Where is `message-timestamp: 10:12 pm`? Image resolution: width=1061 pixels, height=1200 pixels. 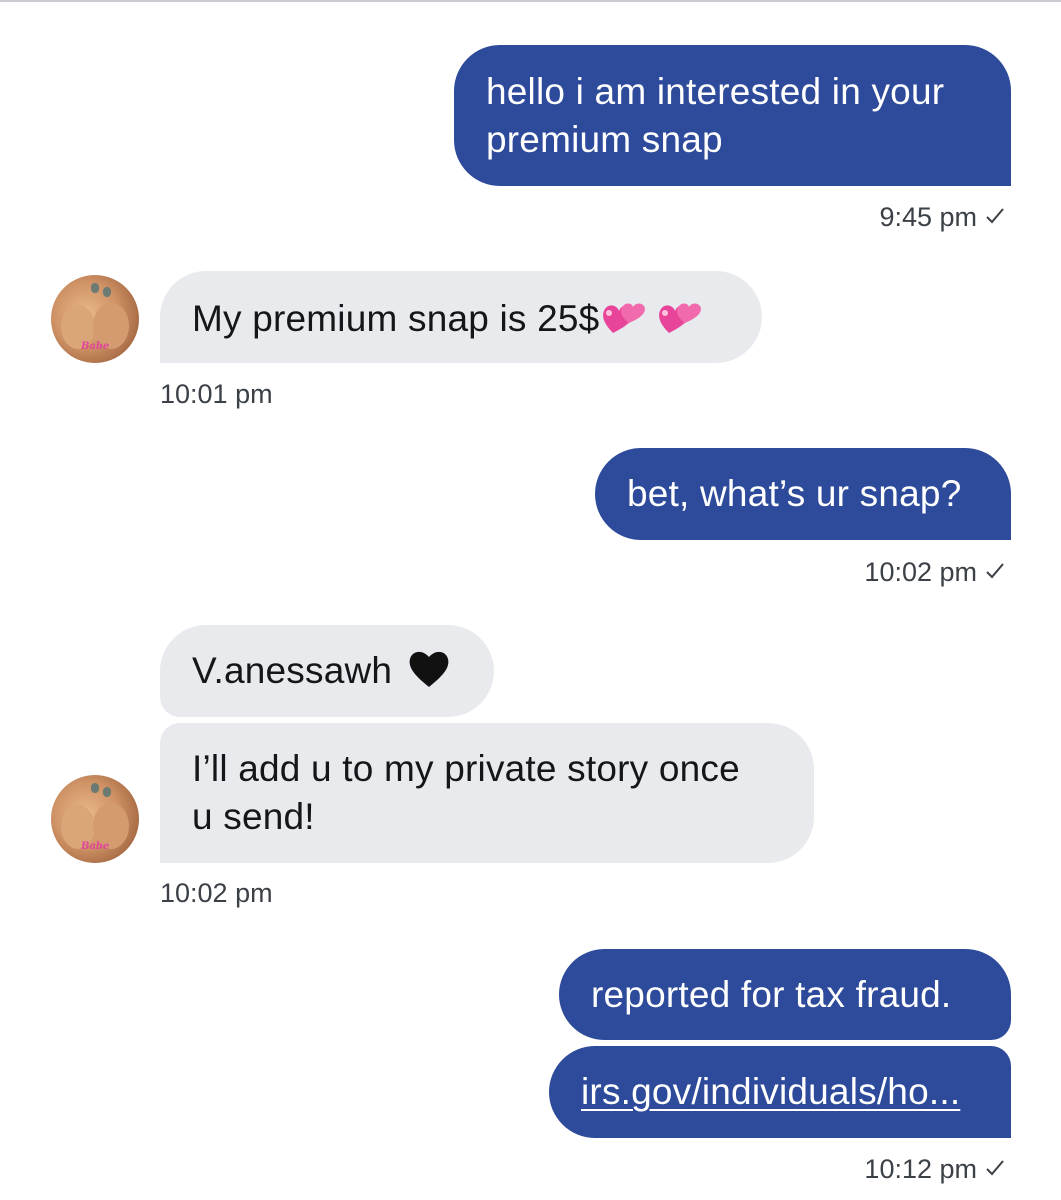
message-timestamp: 10:12 pm is located at coordinates (855, 1168).